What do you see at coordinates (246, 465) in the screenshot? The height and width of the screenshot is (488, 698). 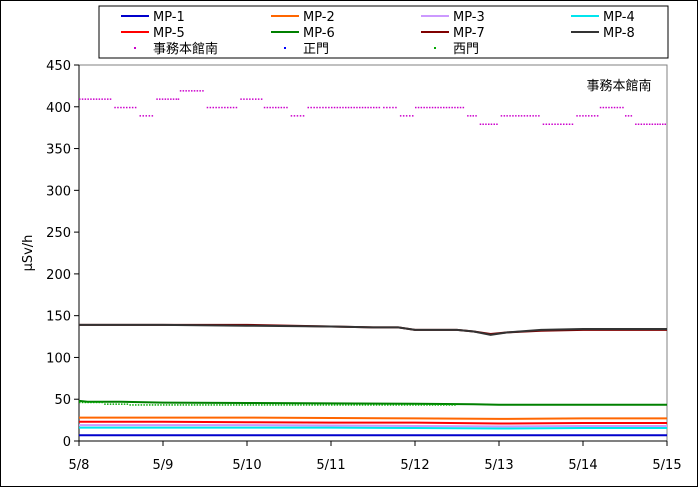 I see `x-tick-label: 5/10` at bounding box center [246, 465].